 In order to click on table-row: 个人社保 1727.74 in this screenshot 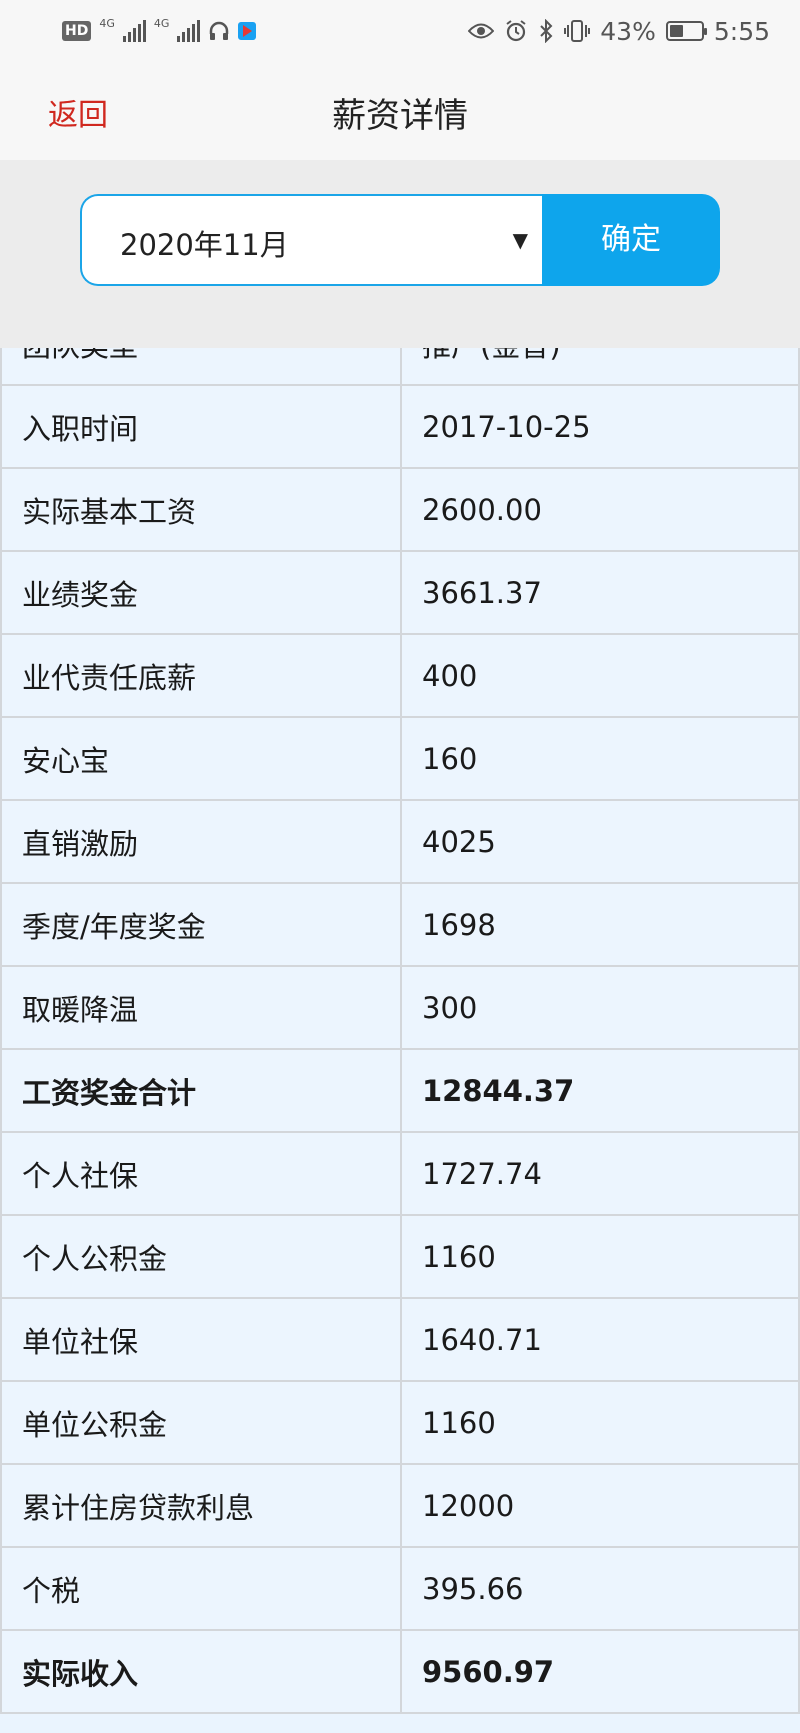, I will do `click(400, 1173)`.